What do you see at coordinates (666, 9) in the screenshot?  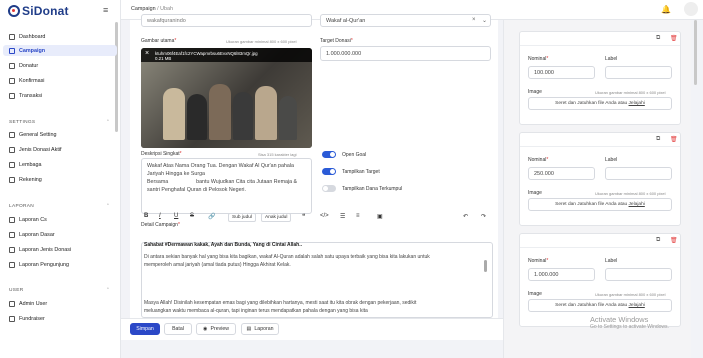 I see `bell-icon: 🔔` at bounding box center [666, 9].